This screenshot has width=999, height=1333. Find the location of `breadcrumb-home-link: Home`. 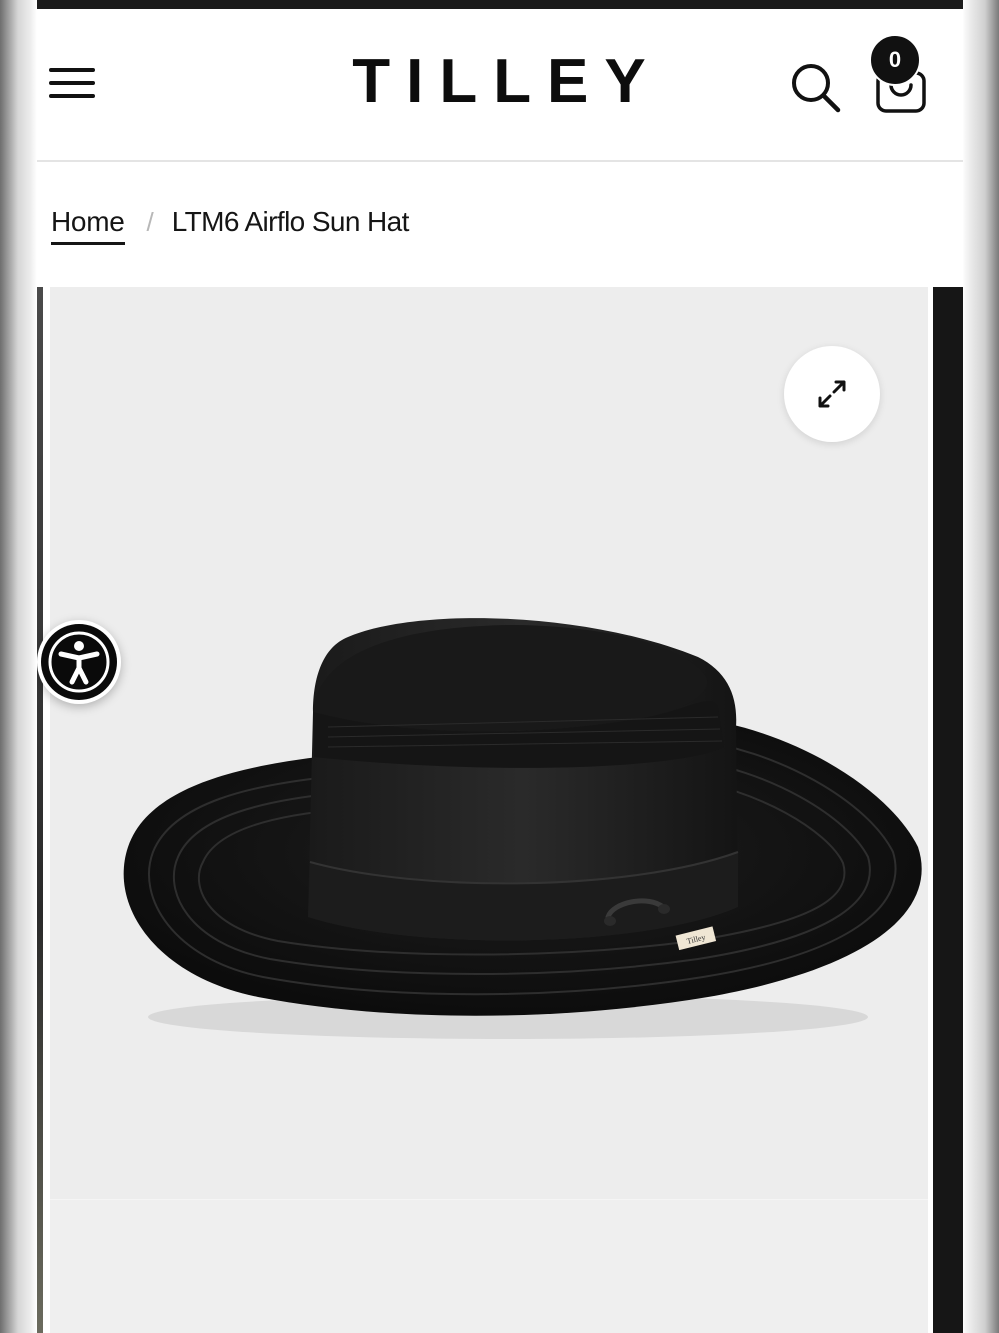

breadcrumb-home-link: Home is located at coordinates (88, 225).